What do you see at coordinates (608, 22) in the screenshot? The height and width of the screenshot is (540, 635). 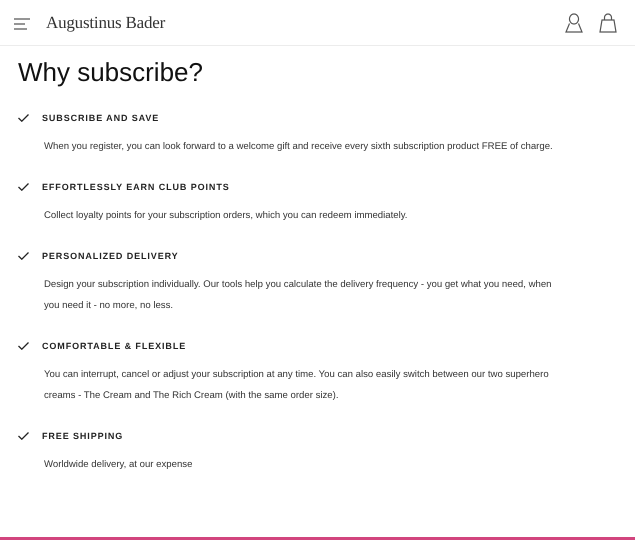 I see `bag-icon` at bounding box center [608, 22].